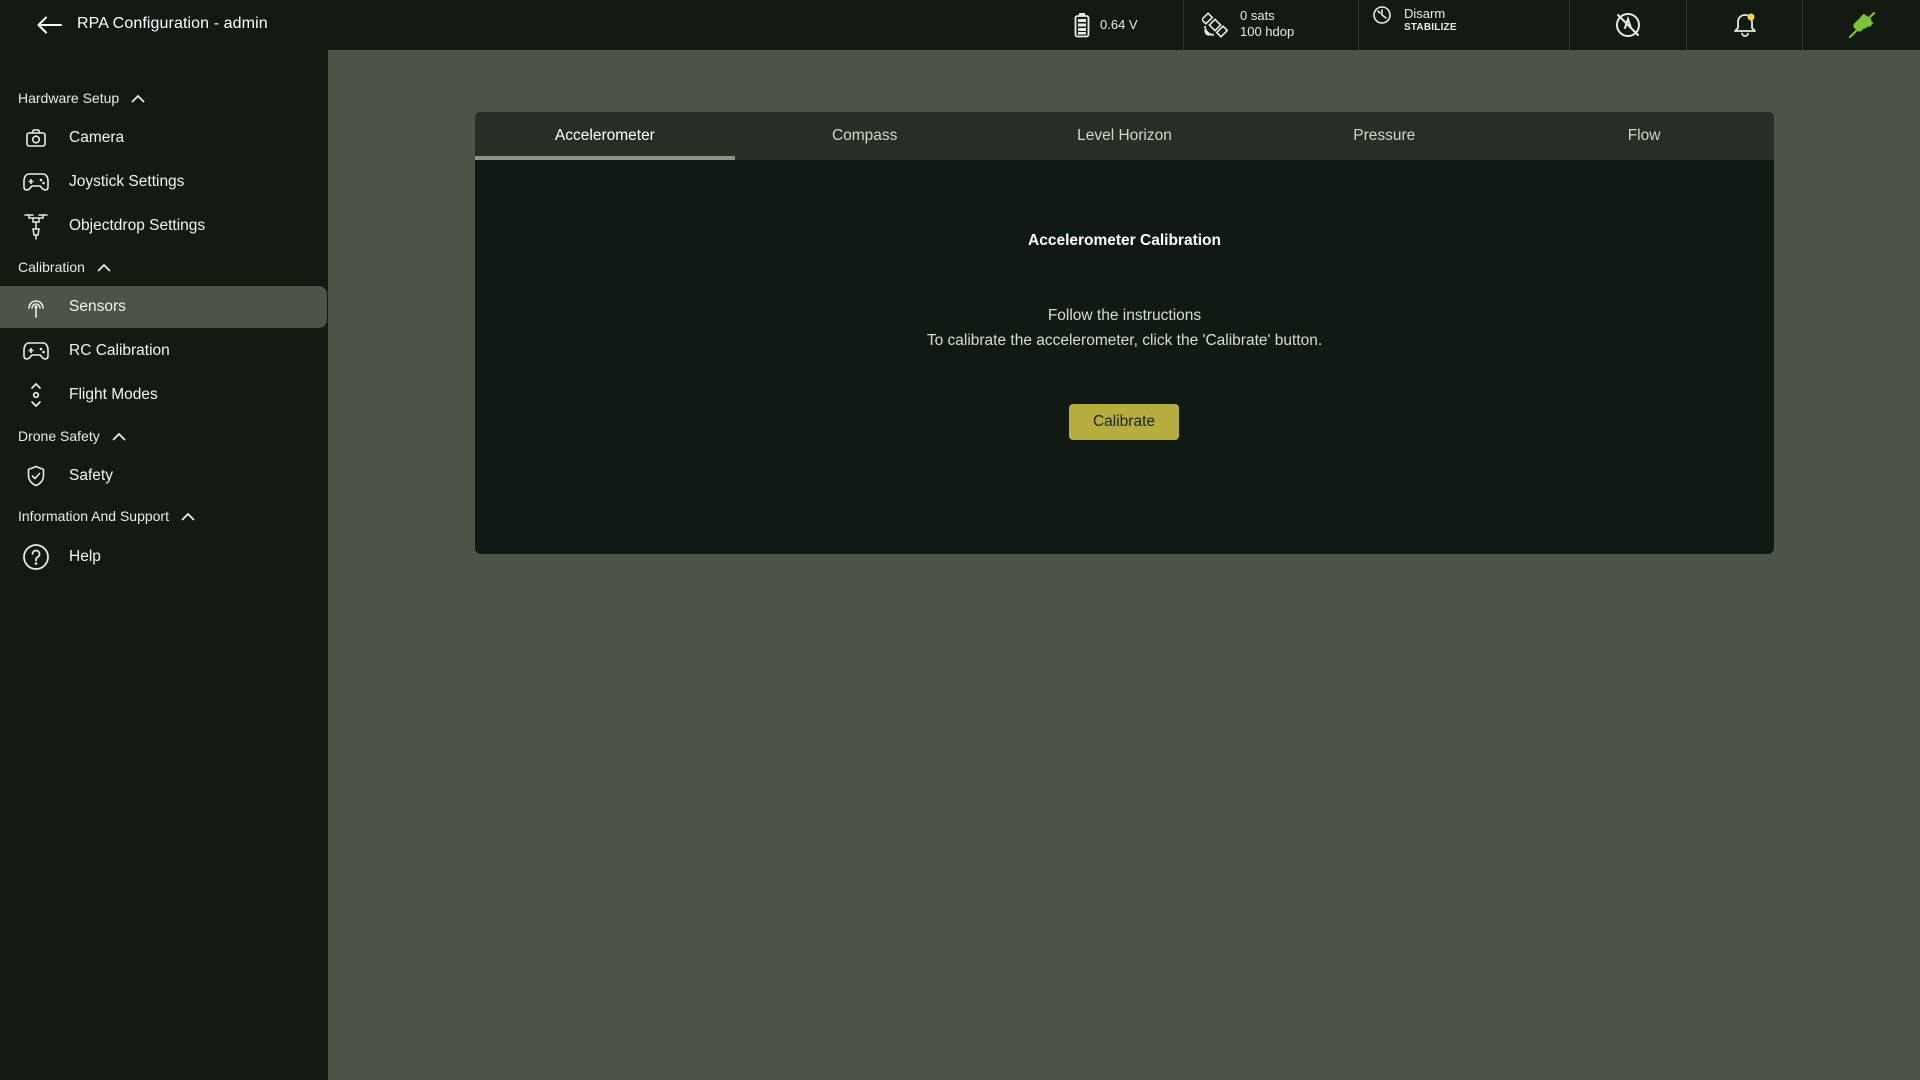 This screenshot has width=1920, height=1080. What do you see at coordinates (1124, 422) in the screenshot?
I see `calibrate-button: Calibrate` at bounding box center [1124, 422].